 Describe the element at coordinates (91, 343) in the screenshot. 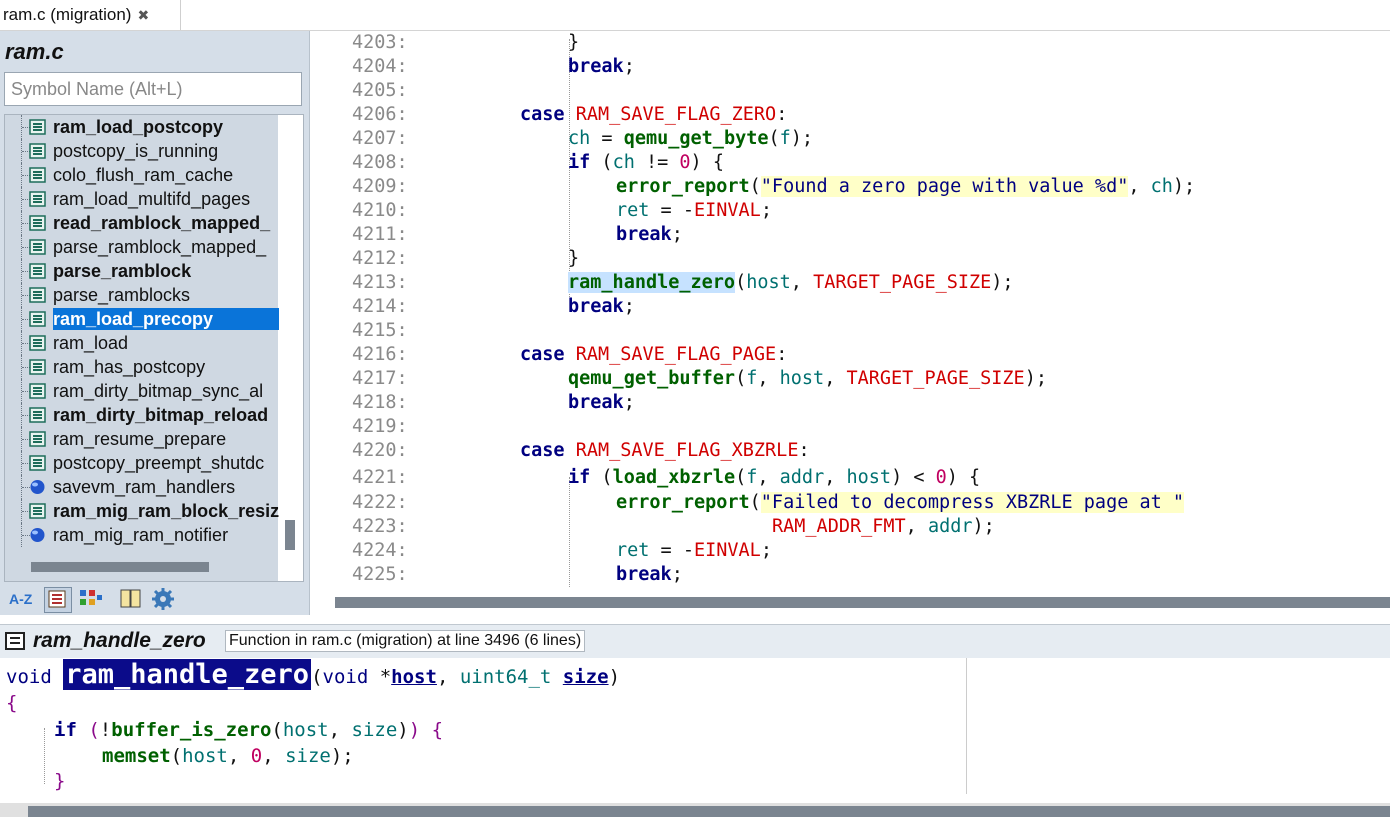

I see `symbol-label: ram_load` at that location.